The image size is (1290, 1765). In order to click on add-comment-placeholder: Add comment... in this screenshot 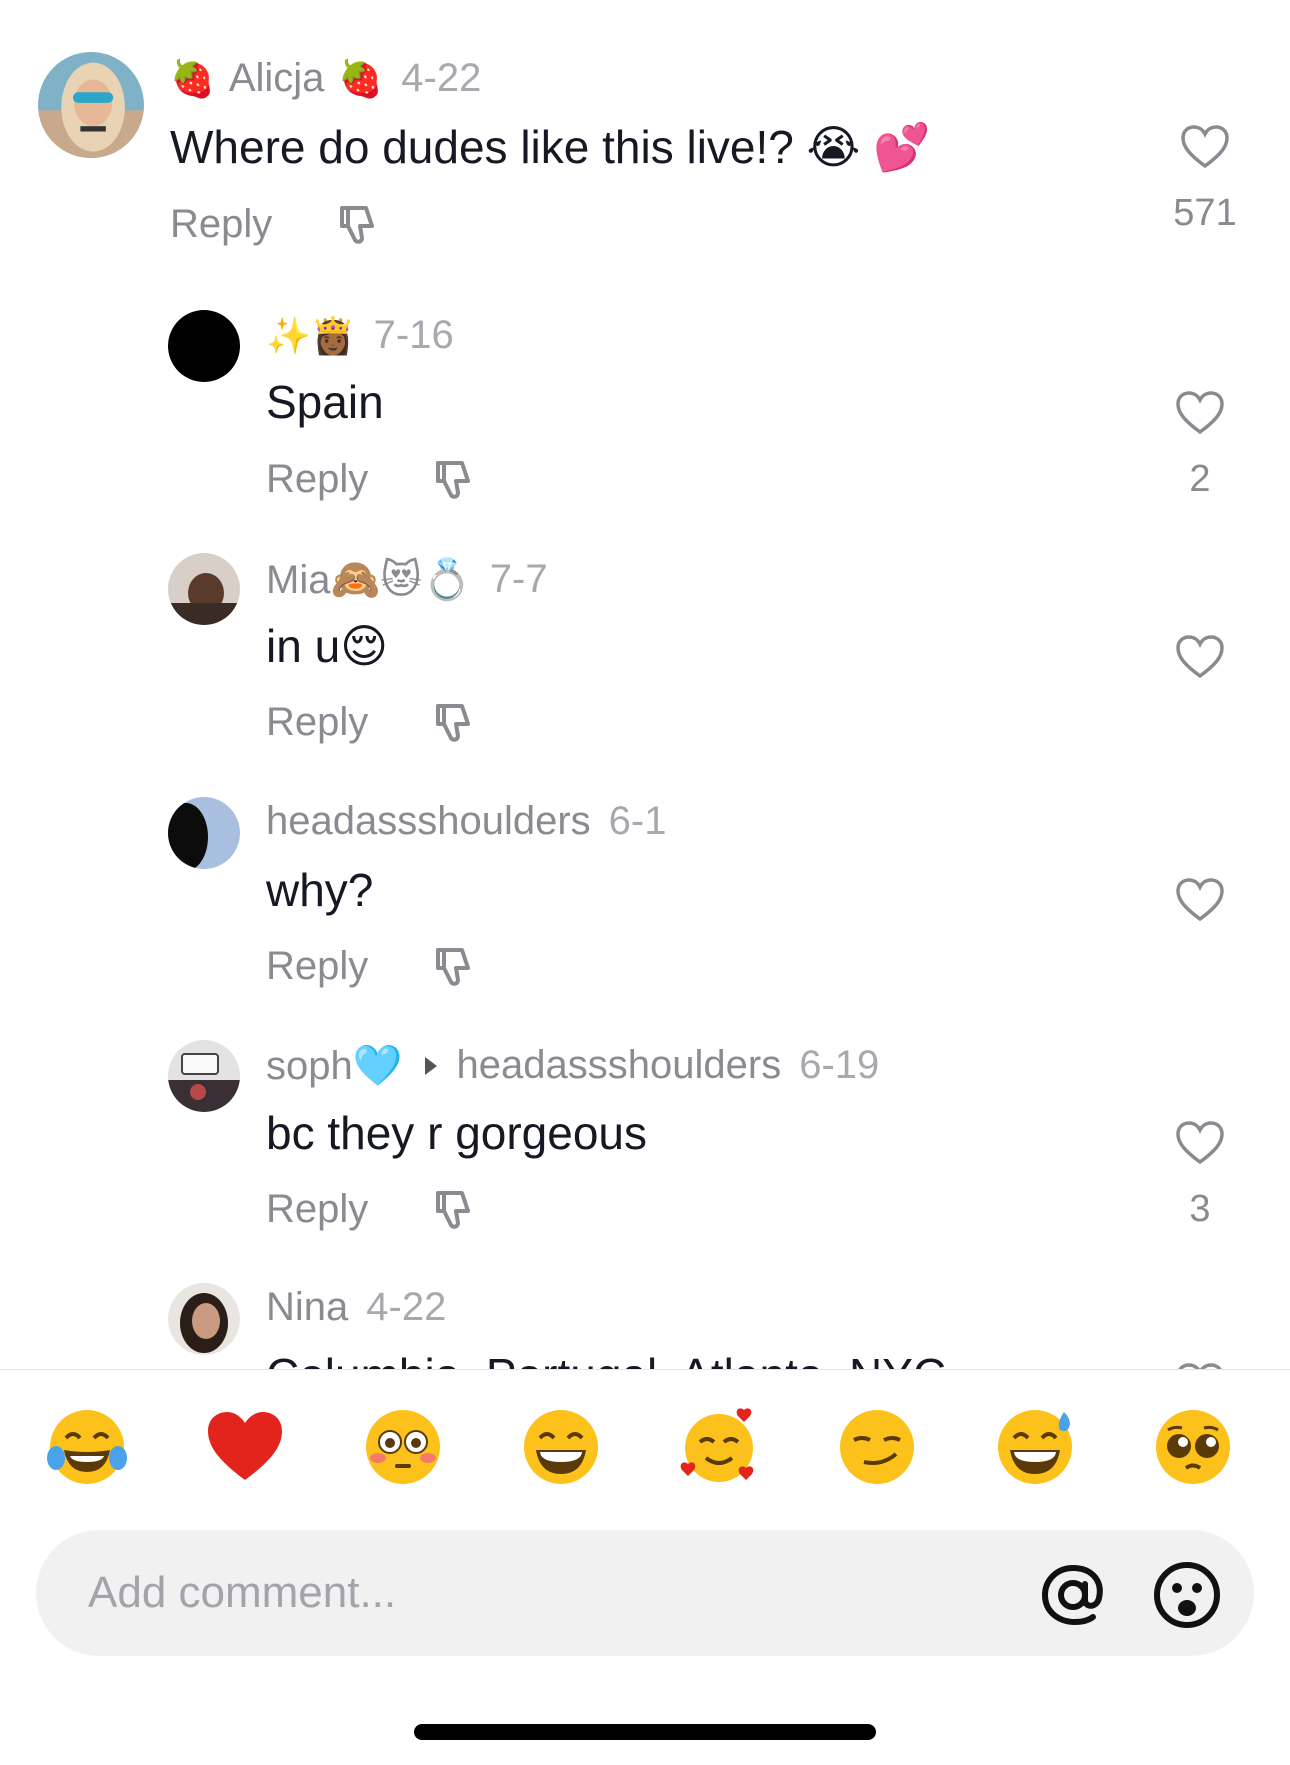, I will do `click(242, 1592)`.